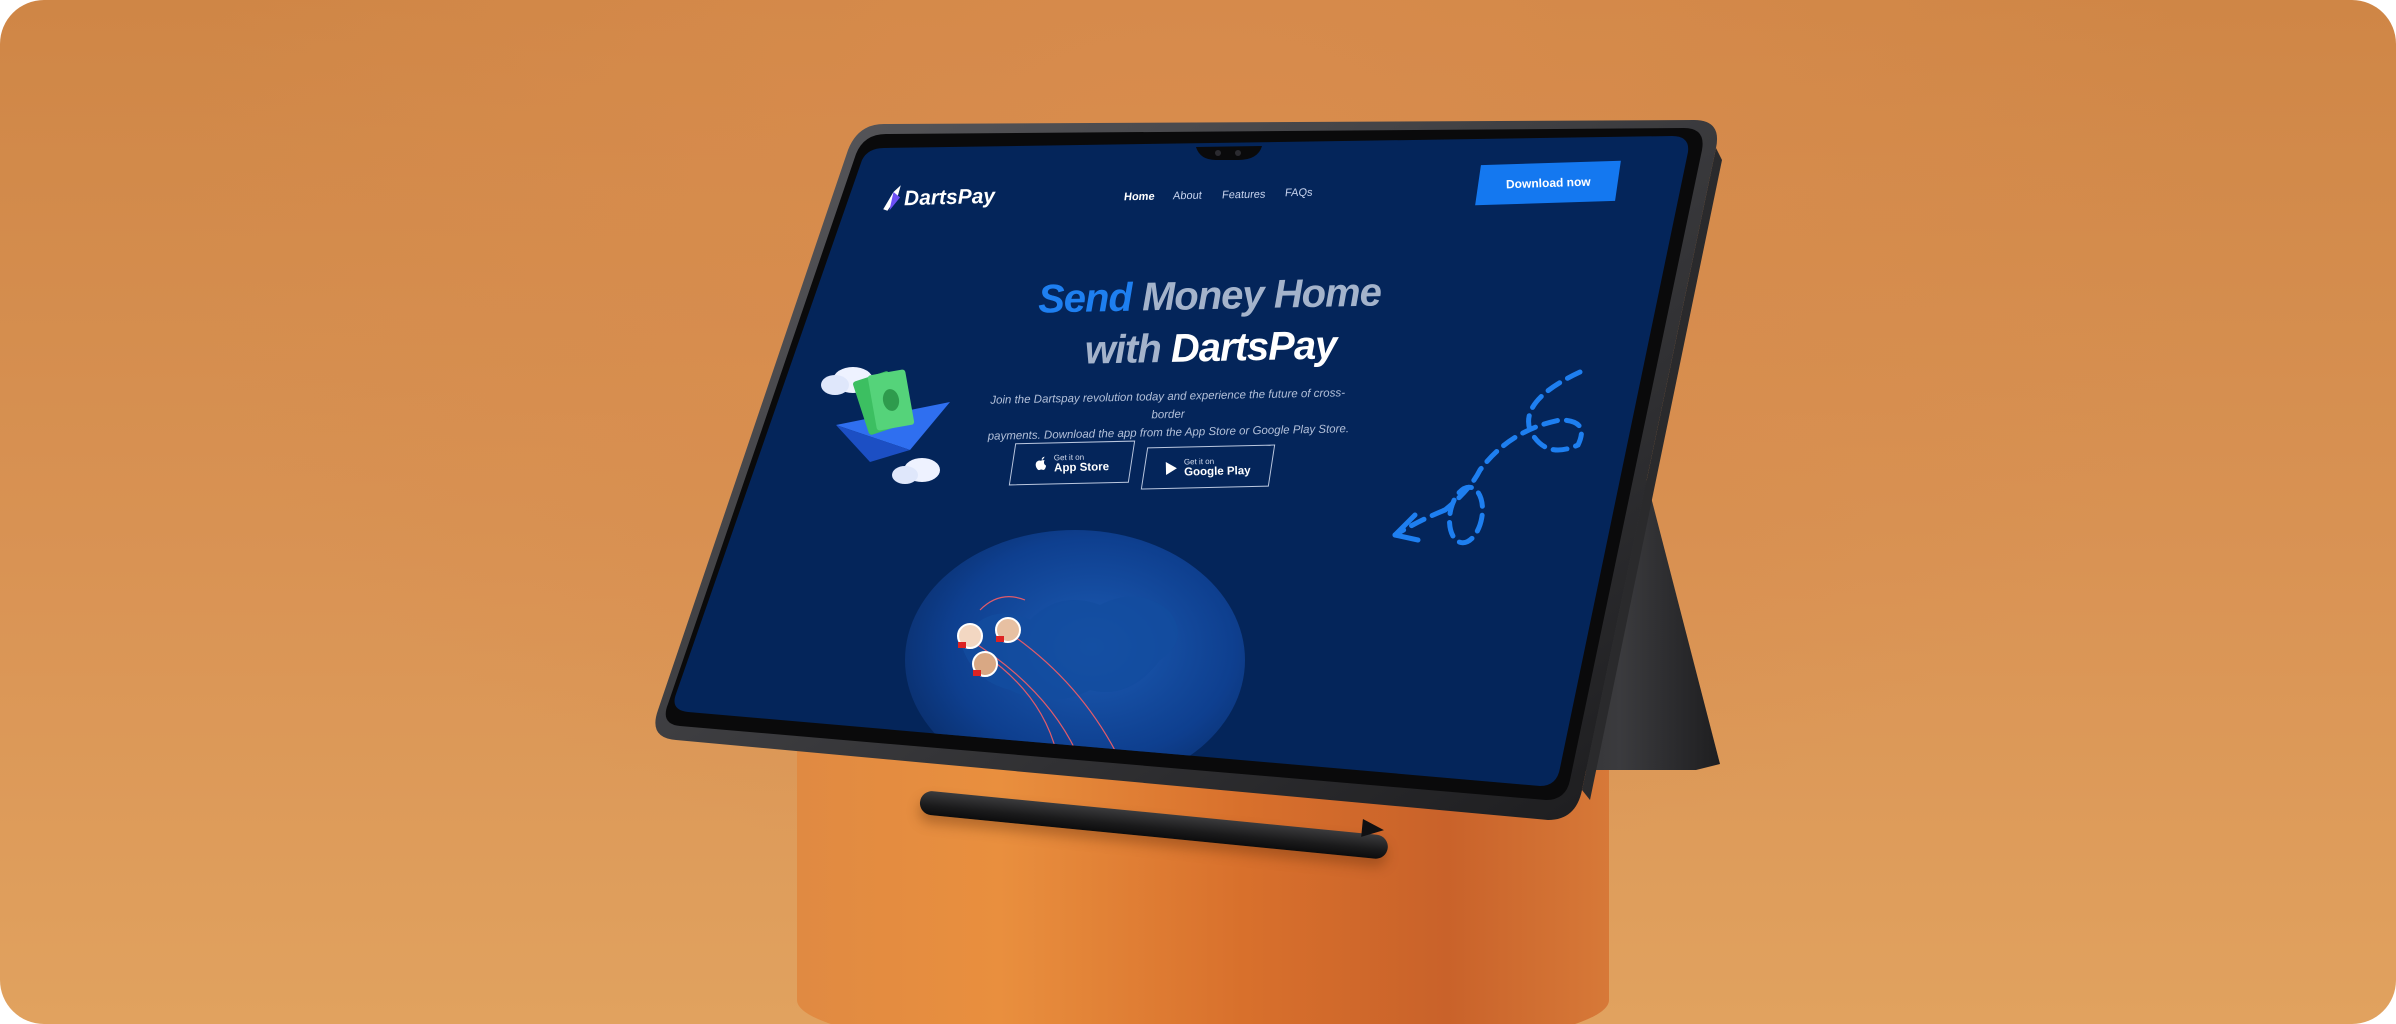 The height and width of the screenshot is (1024, 2396). I want to click on hero-title-word-brand: DartsPay, so click(1253, 347).